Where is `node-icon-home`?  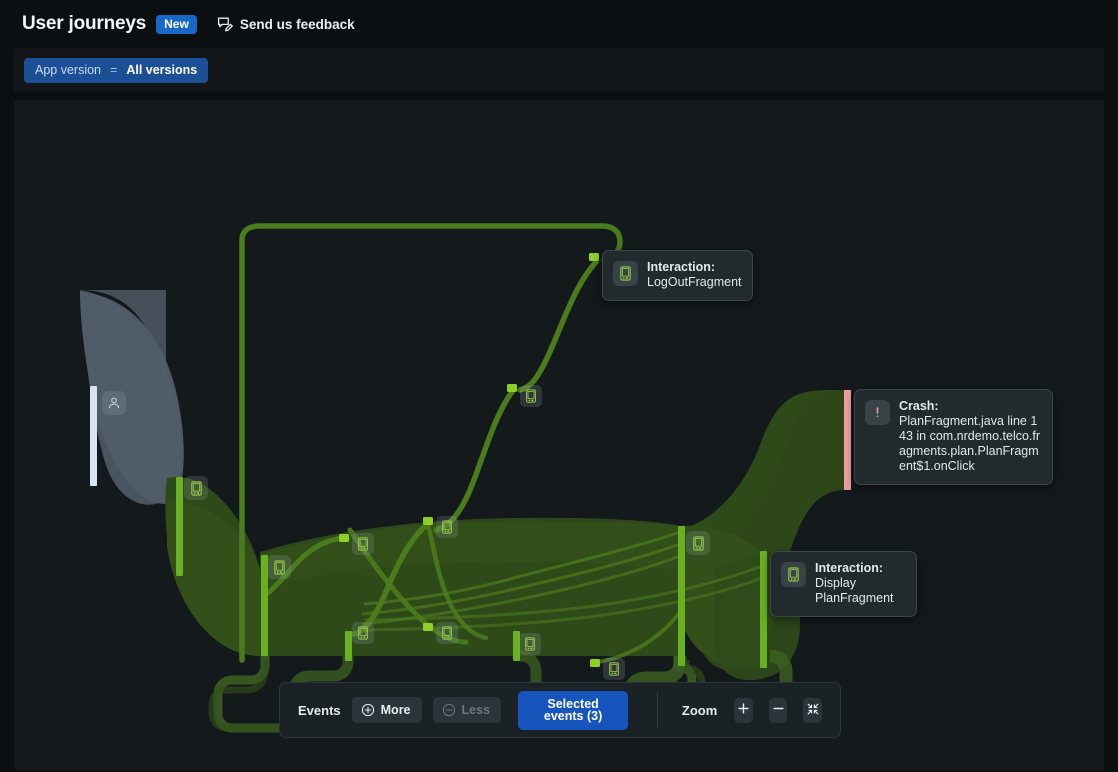
node-icon-home is located at coordinates (279, 567).